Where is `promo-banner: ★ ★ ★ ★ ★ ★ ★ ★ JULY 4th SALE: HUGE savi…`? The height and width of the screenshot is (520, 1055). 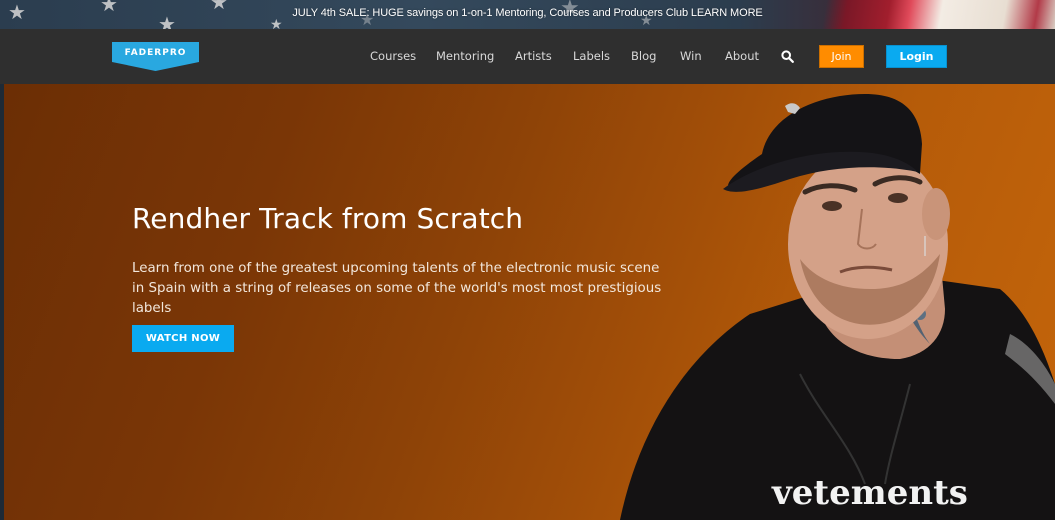 promo-banner: ★ ★ ★ ★ ★ ★ ★ ★ JULY 4th SALE: HUGE savi… is located at coordinates (527, 14).